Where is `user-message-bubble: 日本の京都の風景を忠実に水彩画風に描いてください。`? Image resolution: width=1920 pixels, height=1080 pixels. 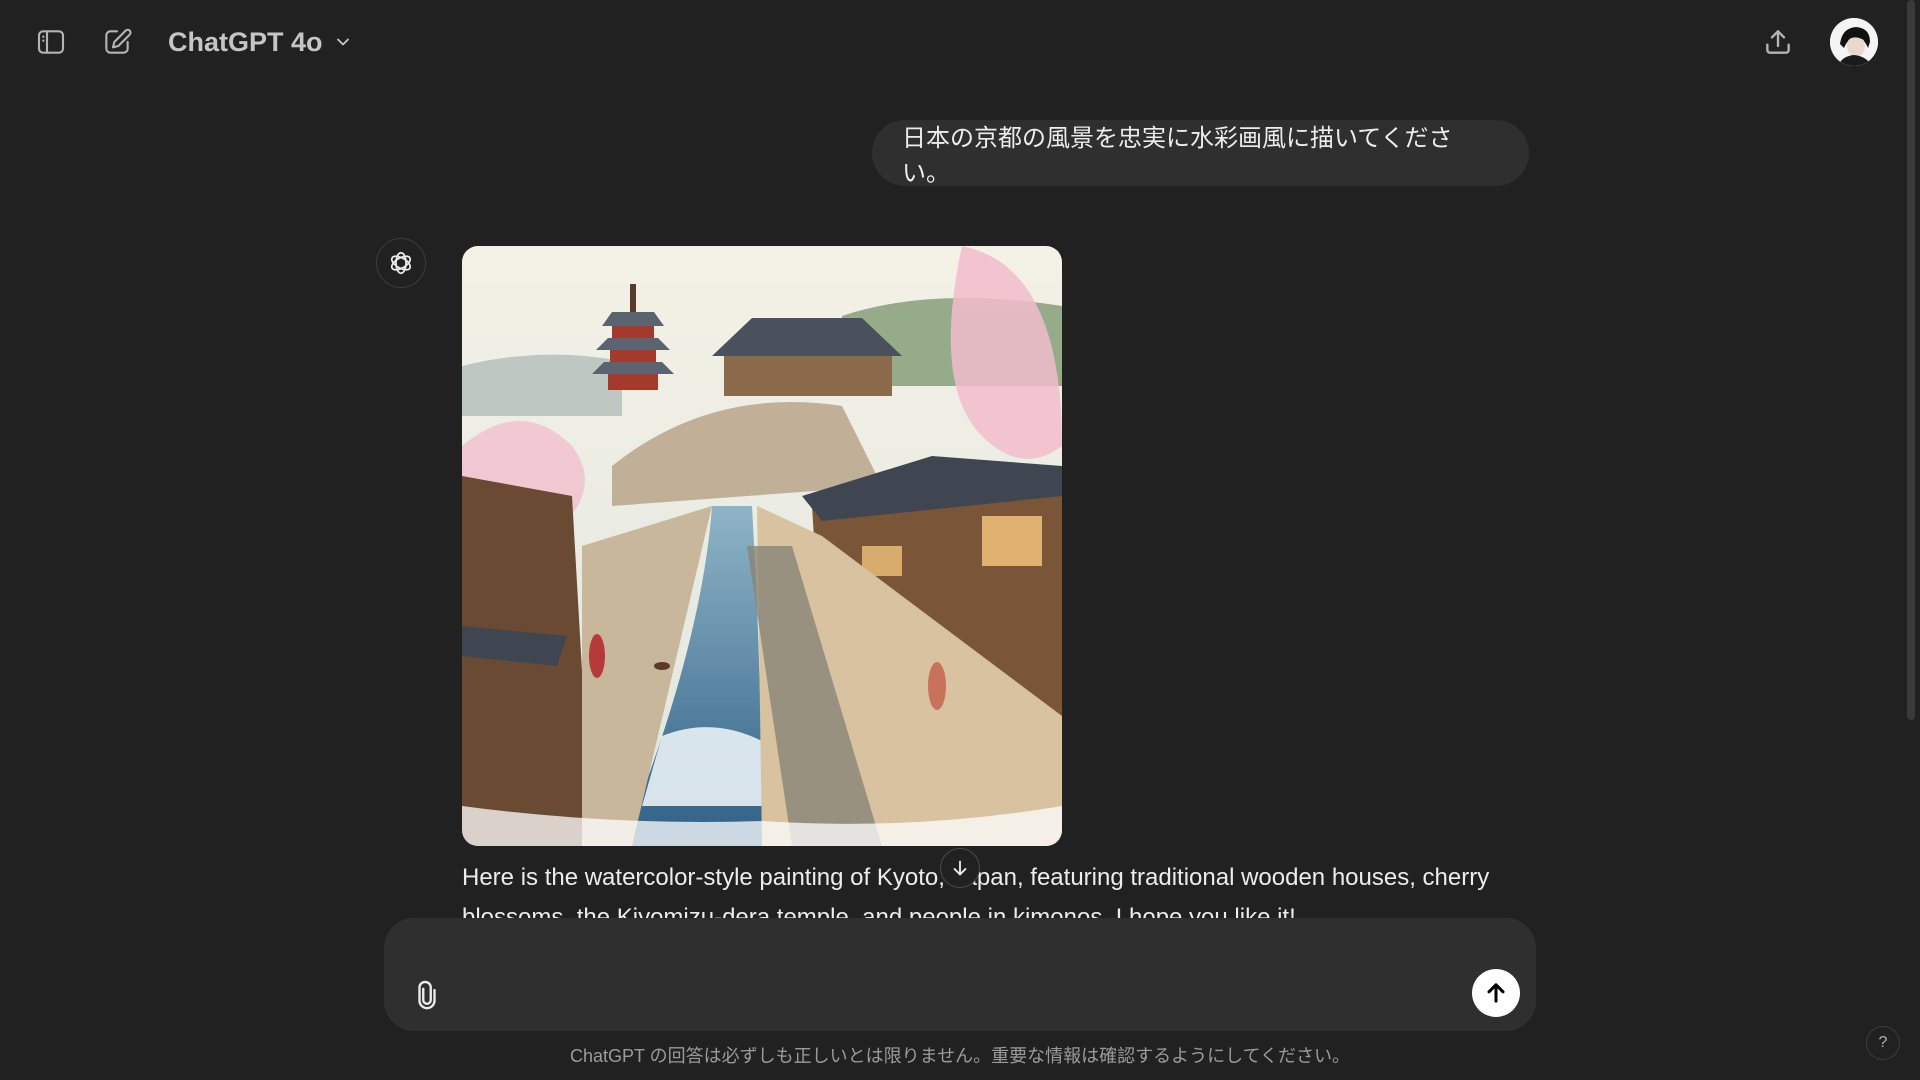 user-message-bubble: 日本の京都の風景を忠実に水彩画風に描いてください。 is located at coordinates (1200, 153).